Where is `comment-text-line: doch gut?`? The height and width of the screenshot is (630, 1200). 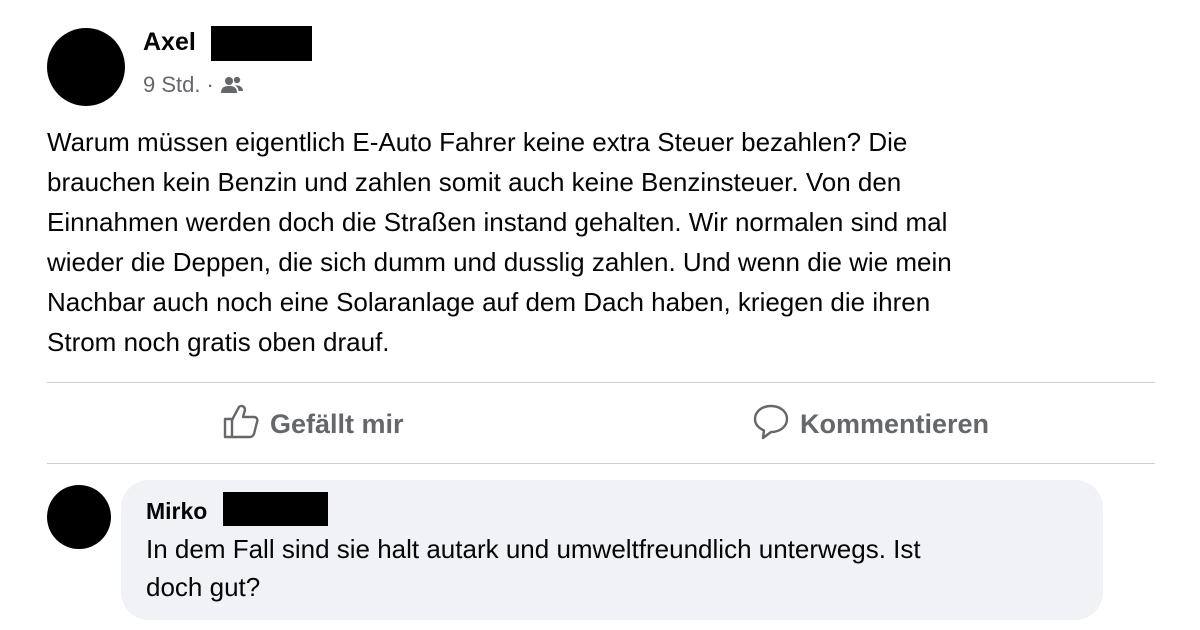
comment-text-line: doch gut? is located at coordinates (203, 587).